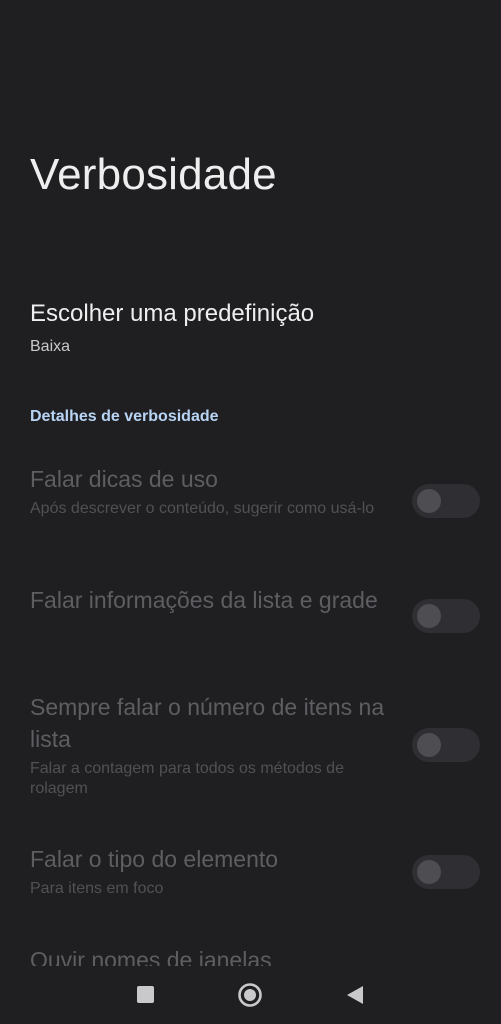 The image size is (501, 1024). Describe the element at coordinates (172, 313) in the screenshot. I see `preset-title: Escolher uma predefinição` at that location.